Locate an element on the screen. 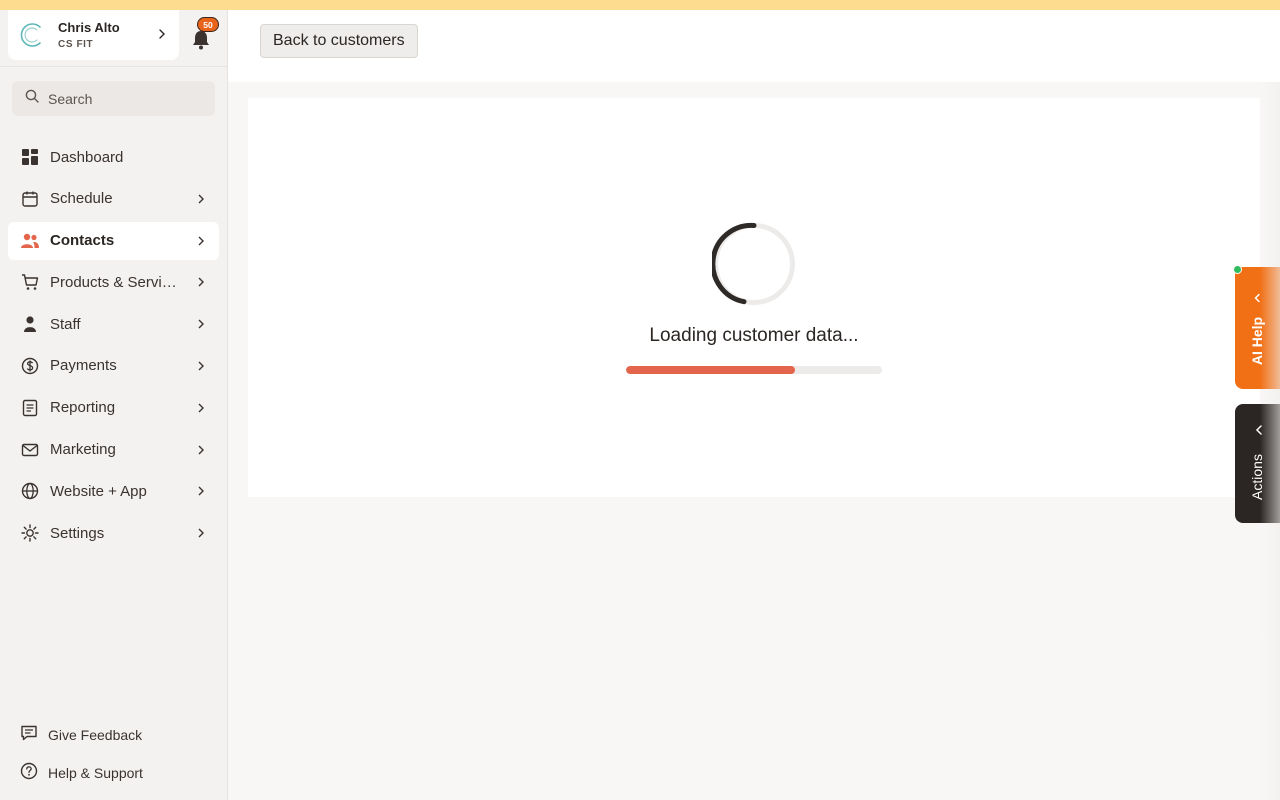  sidebar-item-label: Staff is located at coordinates (65, 324).